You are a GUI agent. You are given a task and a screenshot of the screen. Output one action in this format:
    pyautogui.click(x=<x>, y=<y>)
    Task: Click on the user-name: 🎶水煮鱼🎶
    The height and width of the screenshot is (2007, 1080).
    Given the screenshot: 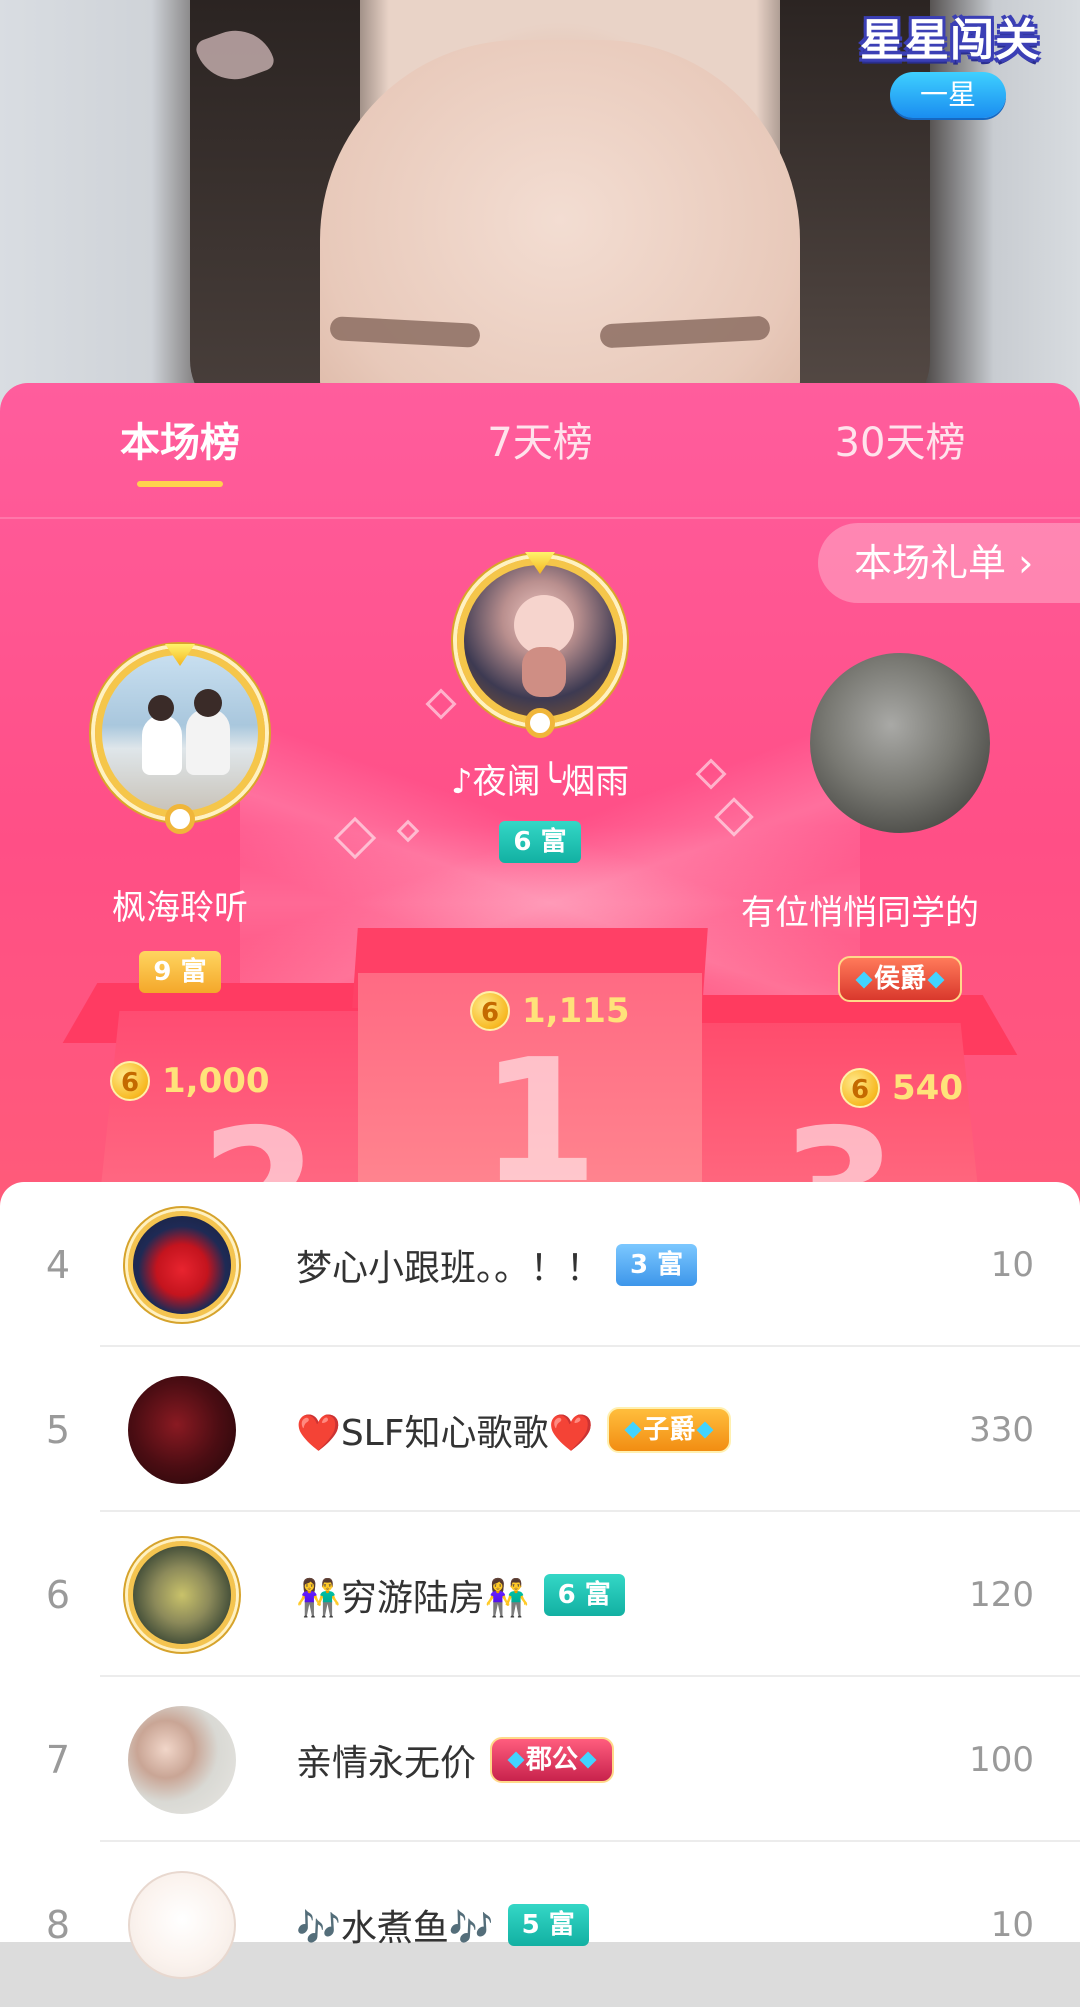 What is the action you would take?
    pyautogui.click(x=395, y=1928)
    